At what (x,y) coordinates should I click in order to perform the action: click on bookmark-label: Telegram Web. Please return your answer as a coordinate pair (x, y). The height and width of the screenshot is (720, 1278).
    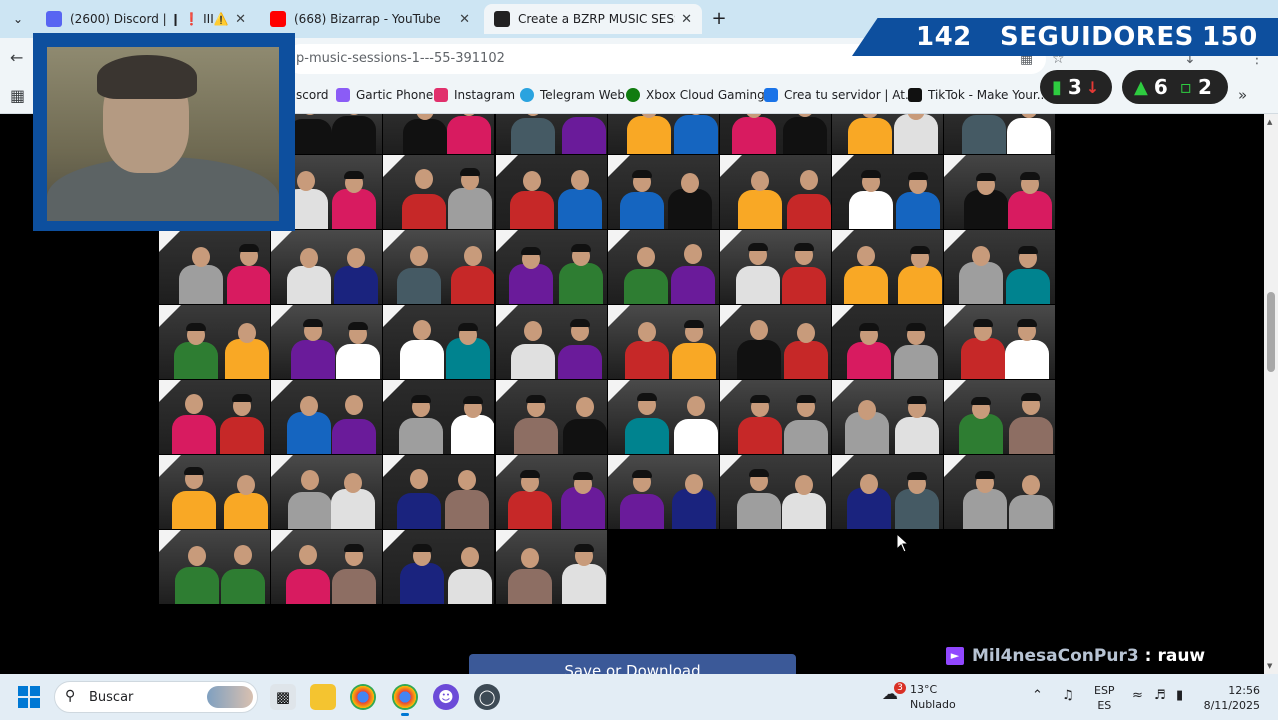
    Looking at the image, I should click on (582, 95).